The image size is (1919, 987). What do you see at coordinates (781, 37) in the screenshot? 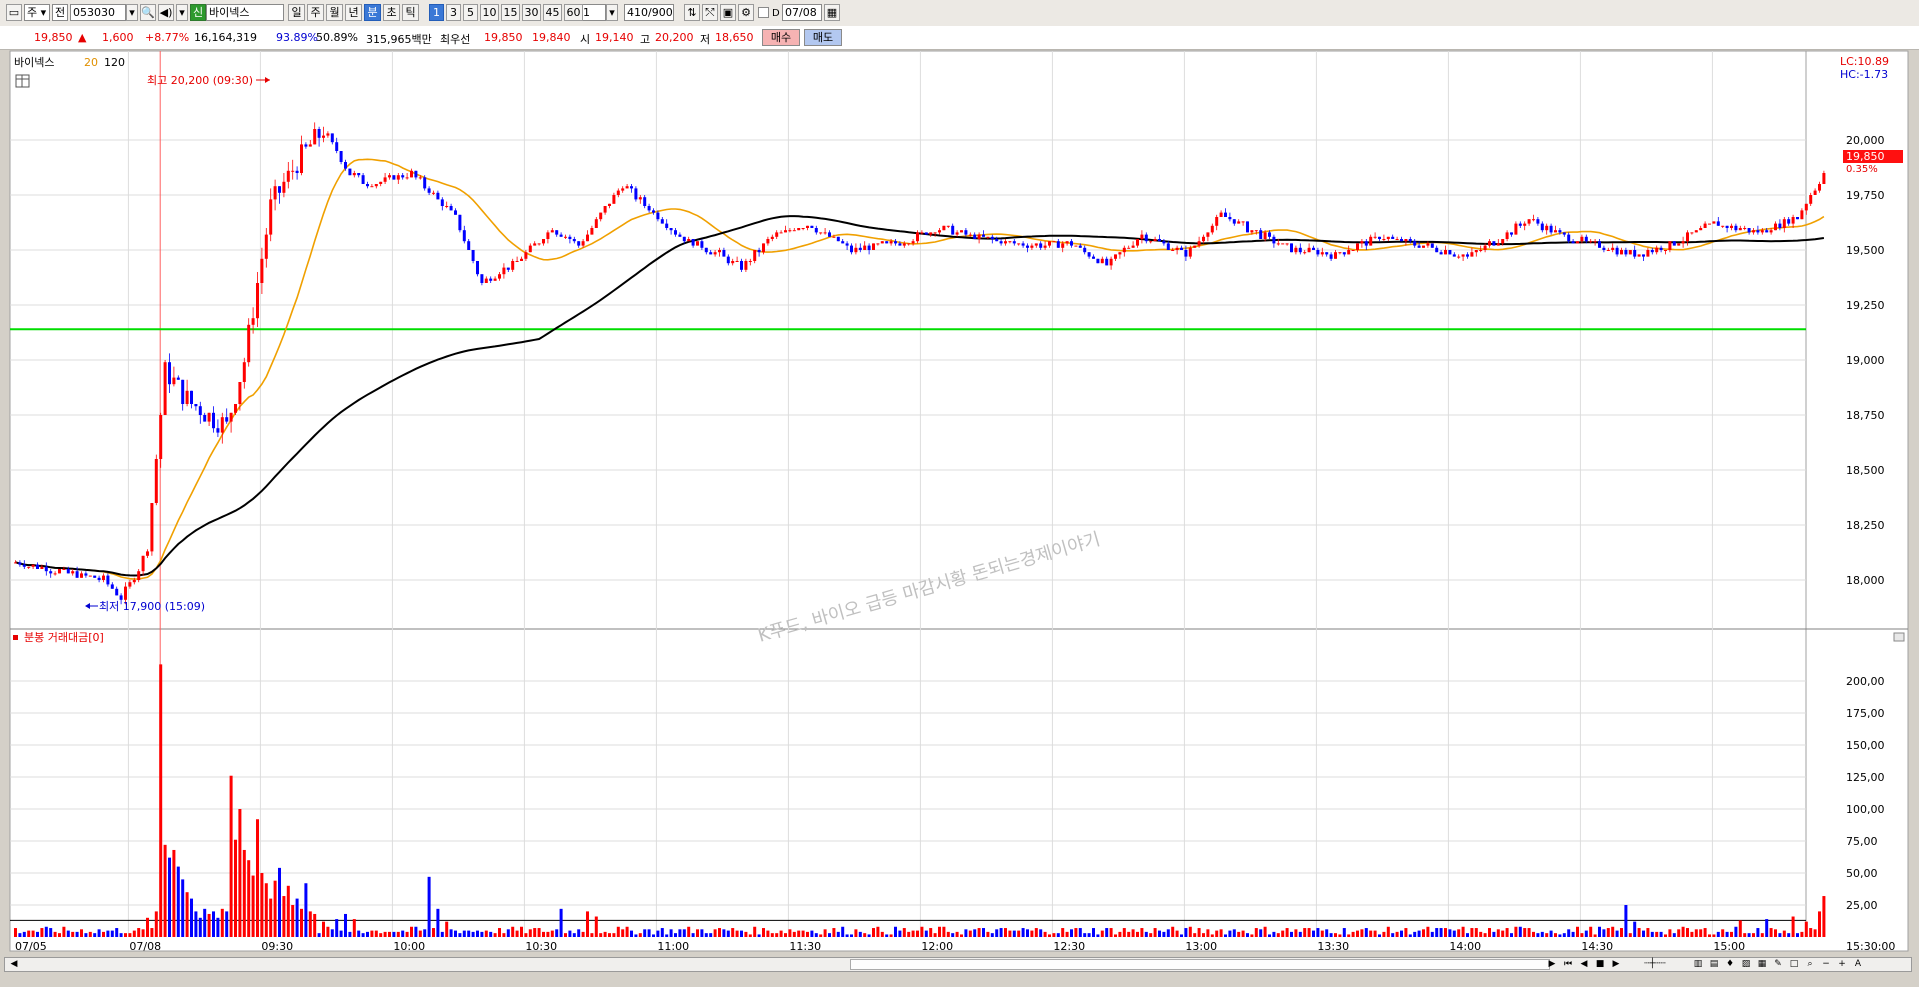
I see `buy-button: 매수` at bounding box center [781, 37].